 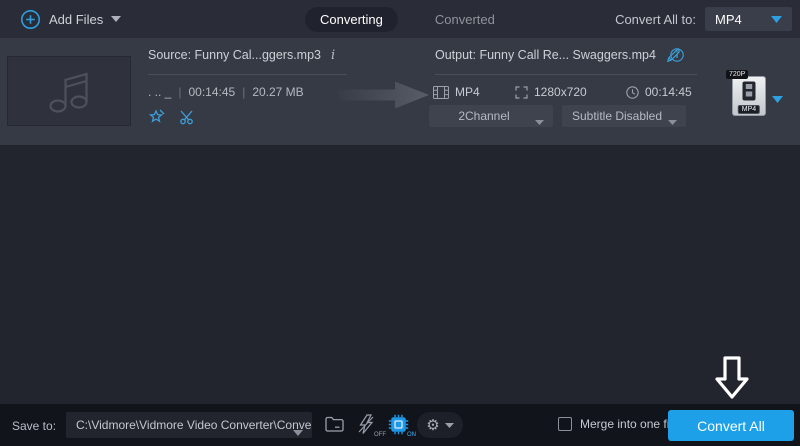 I want to click on gpu-on-label: ON, so click(x=411, y=435).